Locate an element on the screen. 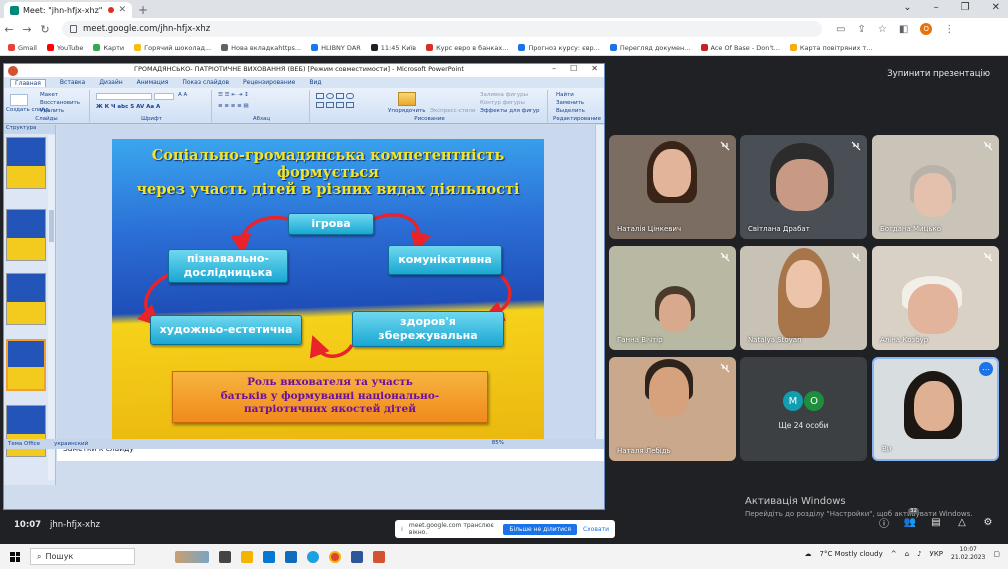  participant-tile: Аліна Козбур is located at coordinates (935, 298).